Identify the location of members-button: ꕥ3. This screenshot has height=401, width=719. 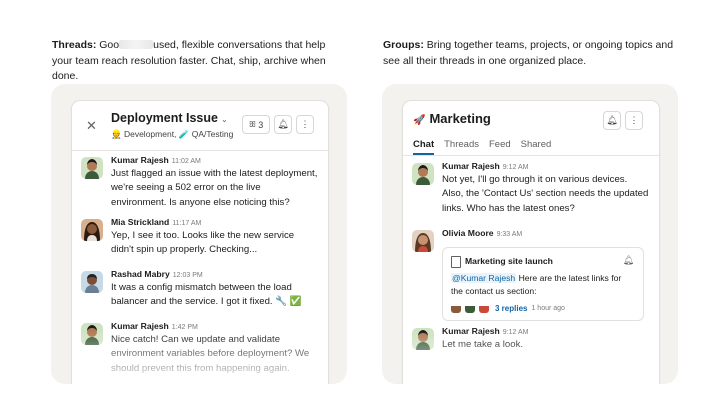
(256, 124).